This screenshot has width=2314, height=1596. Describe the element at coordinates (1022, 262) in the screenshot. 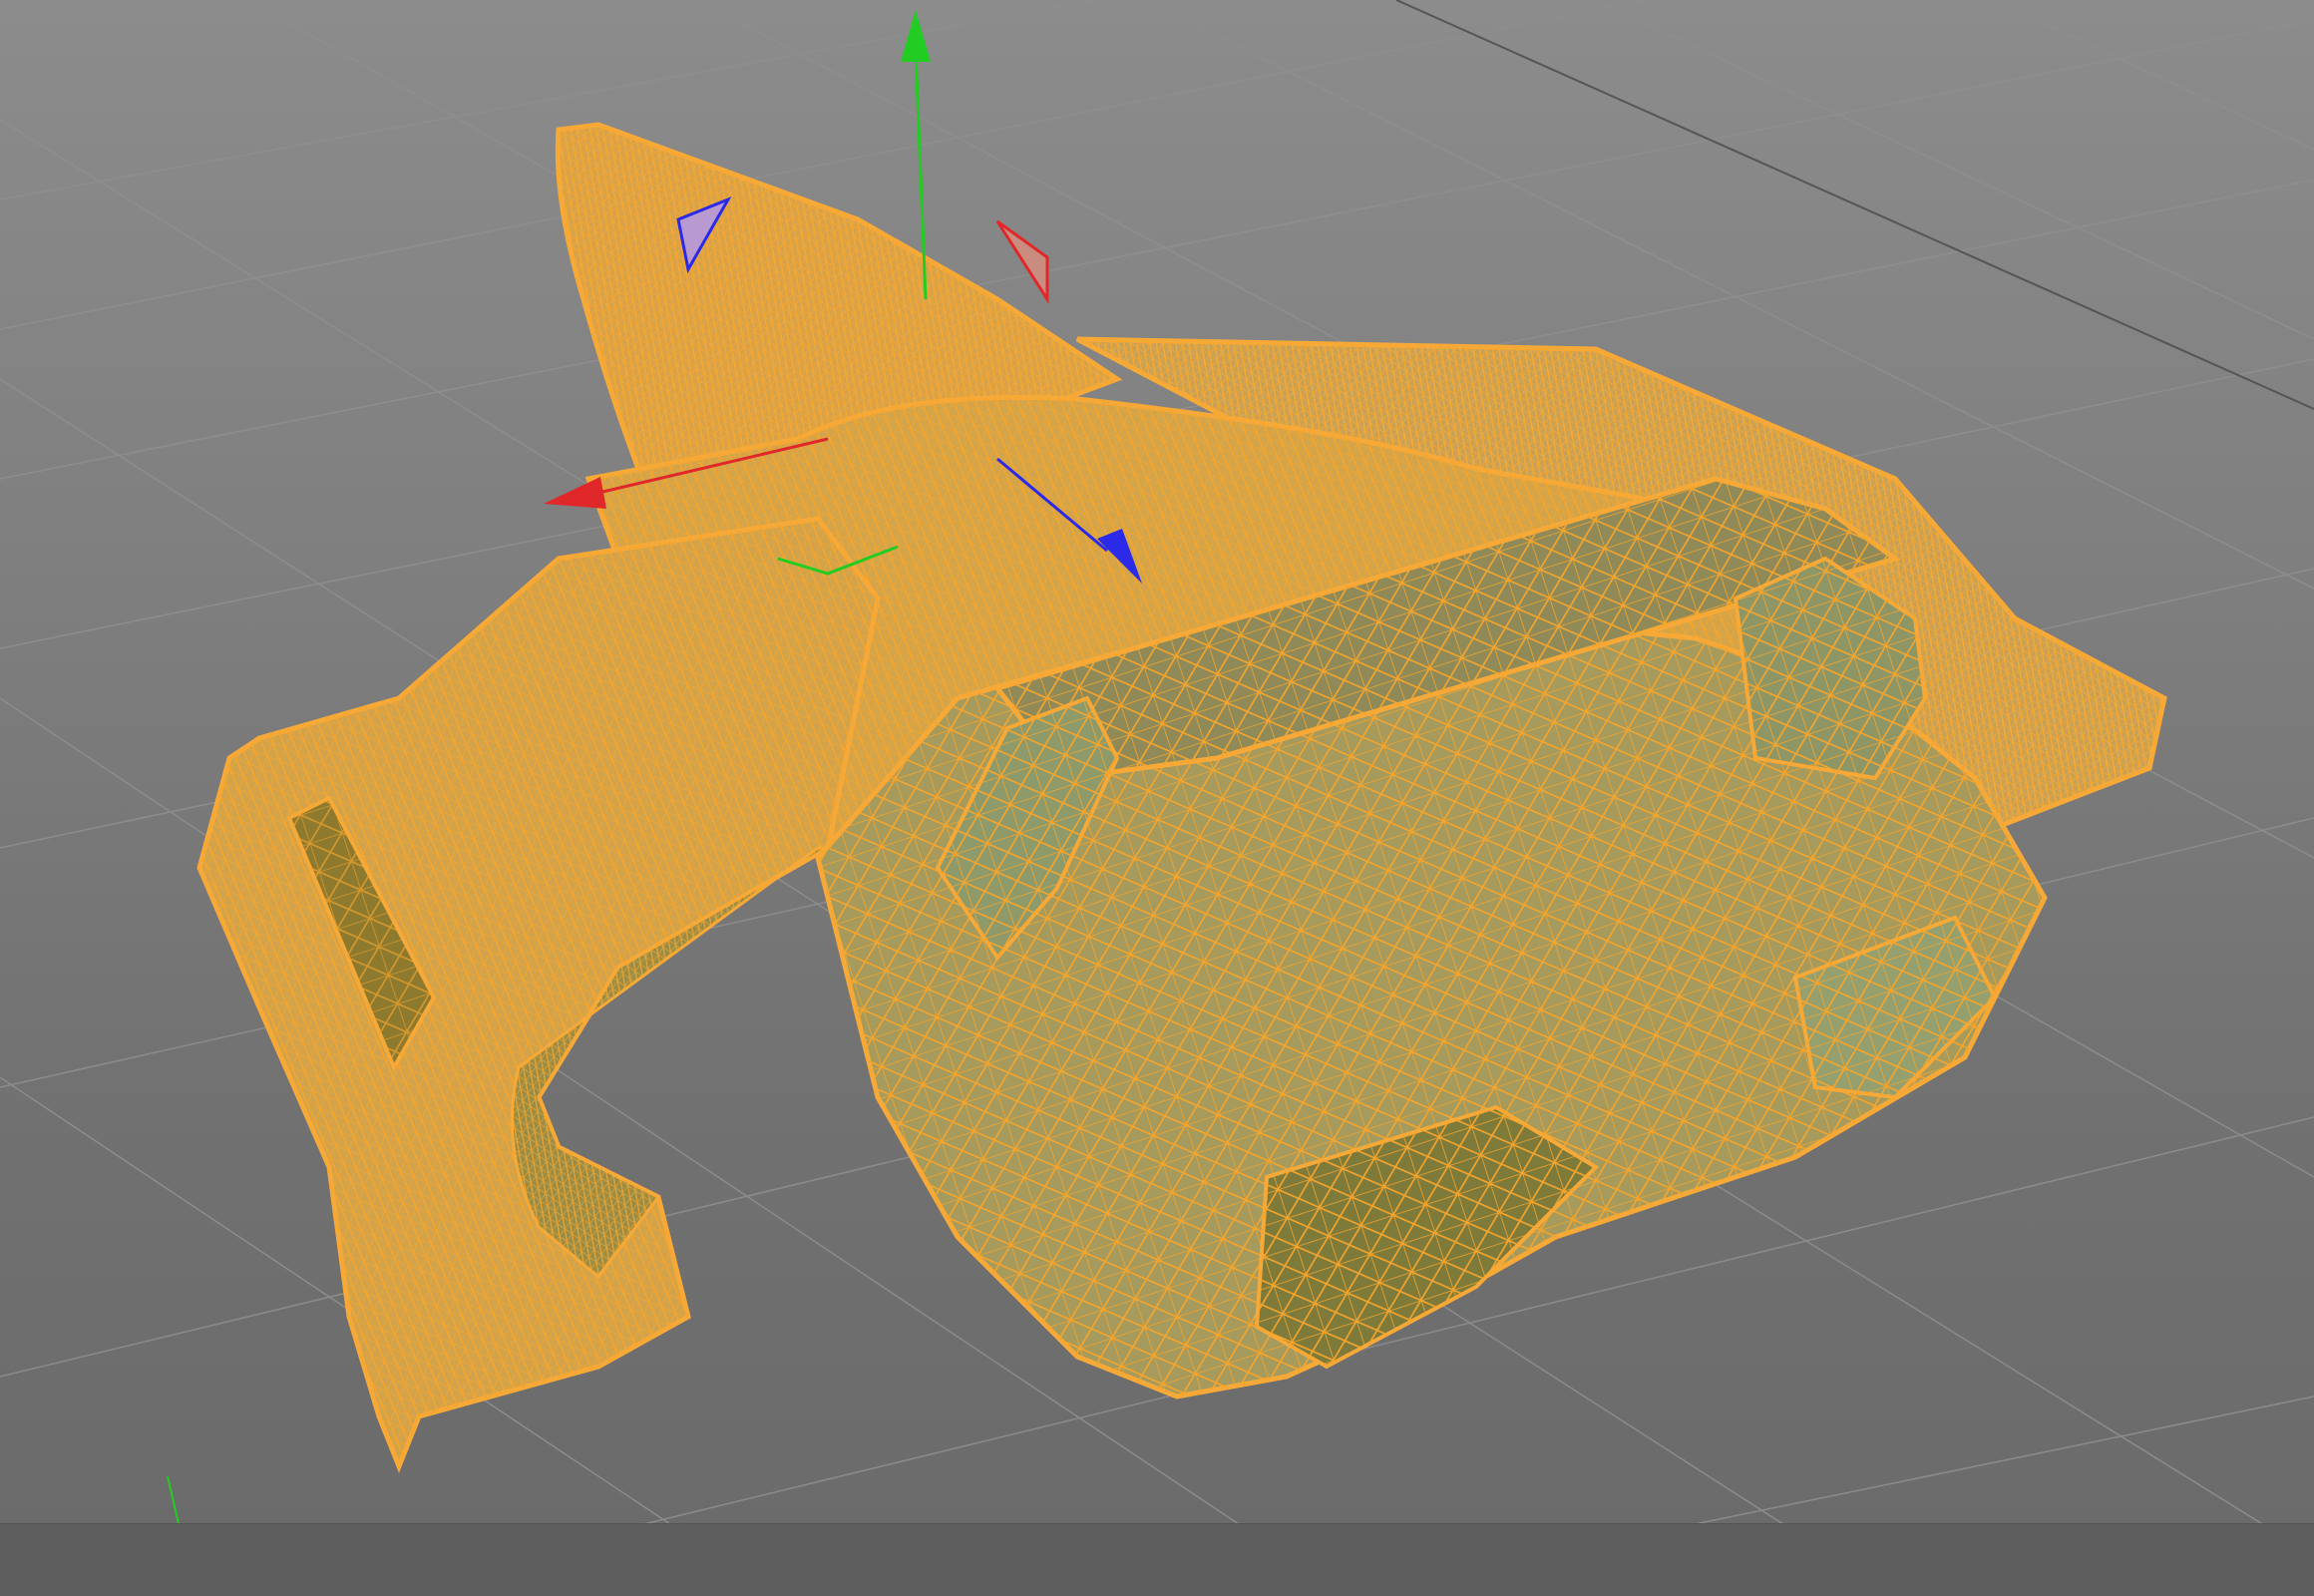

I see `gizmo-yz-plane-handle` at that location.